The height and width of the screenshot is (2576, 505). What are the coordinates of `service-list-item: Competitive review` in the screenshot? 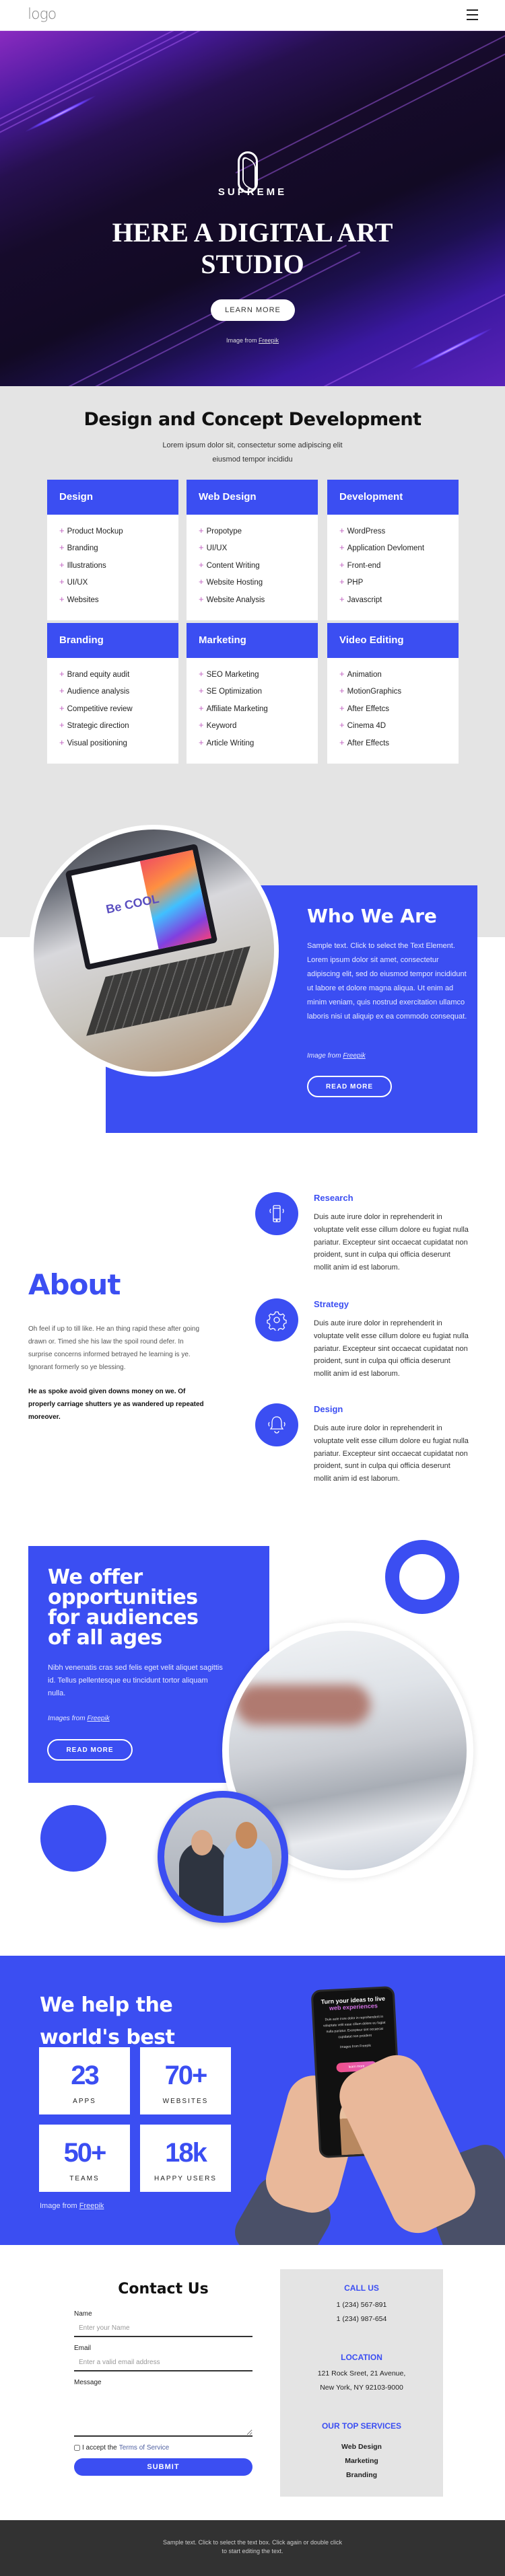 It's located at (112, 708).